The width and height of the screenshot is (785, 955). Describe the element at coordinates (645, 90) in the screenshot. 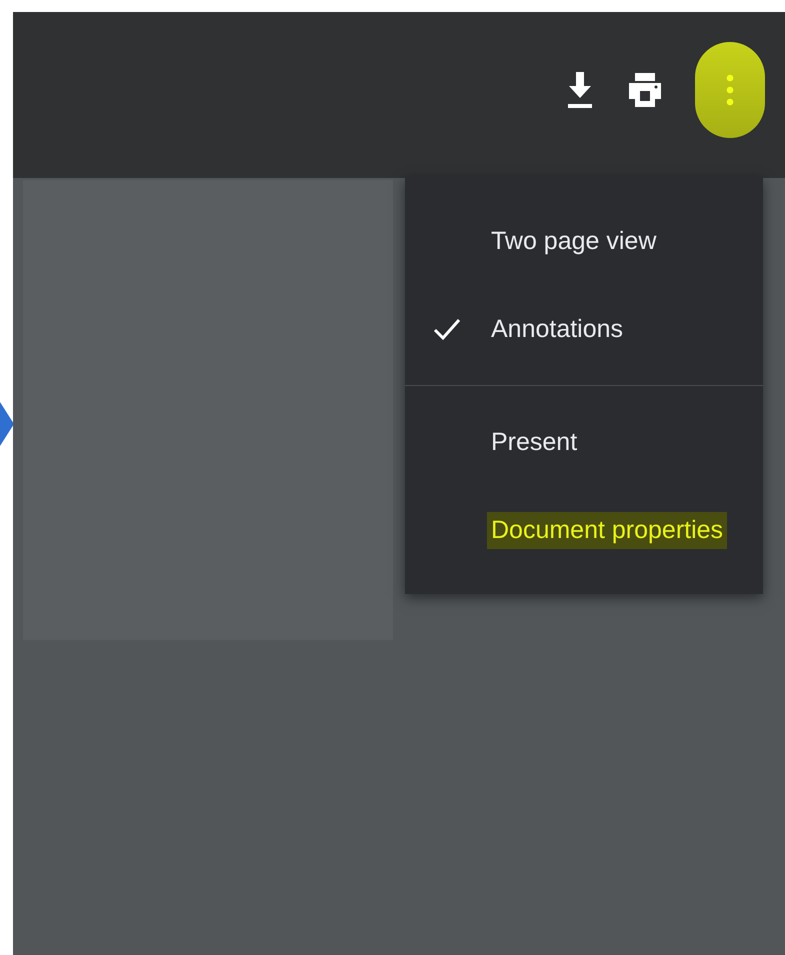

I see `print-icon` at that location.